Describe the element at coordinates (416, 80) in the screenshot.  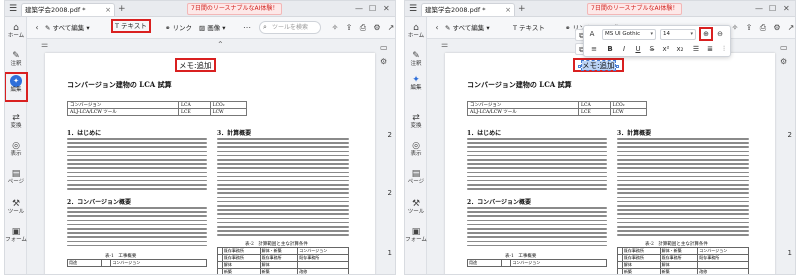
I see `edit-icon: ✦` at that location.